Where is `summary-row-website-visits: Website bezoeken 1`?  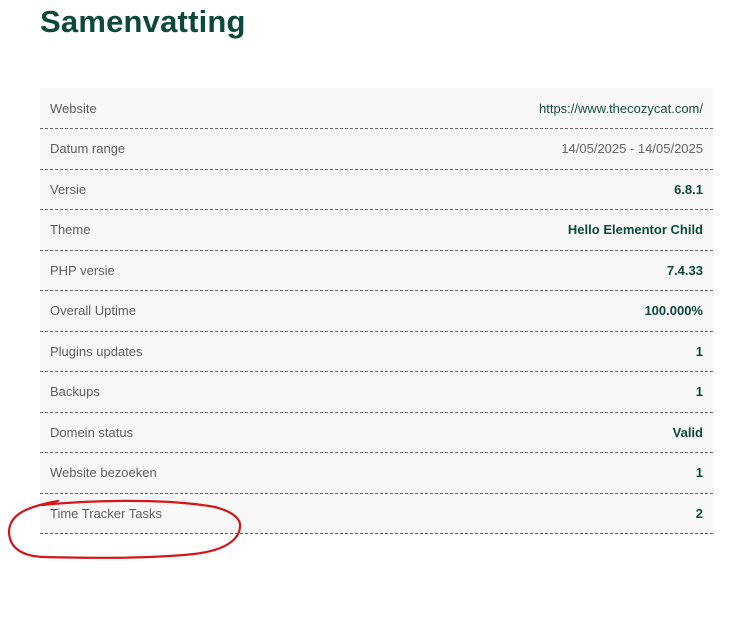
summary-row-website-visits: Website bezoeken 1 is located at coordinates (376, 473).